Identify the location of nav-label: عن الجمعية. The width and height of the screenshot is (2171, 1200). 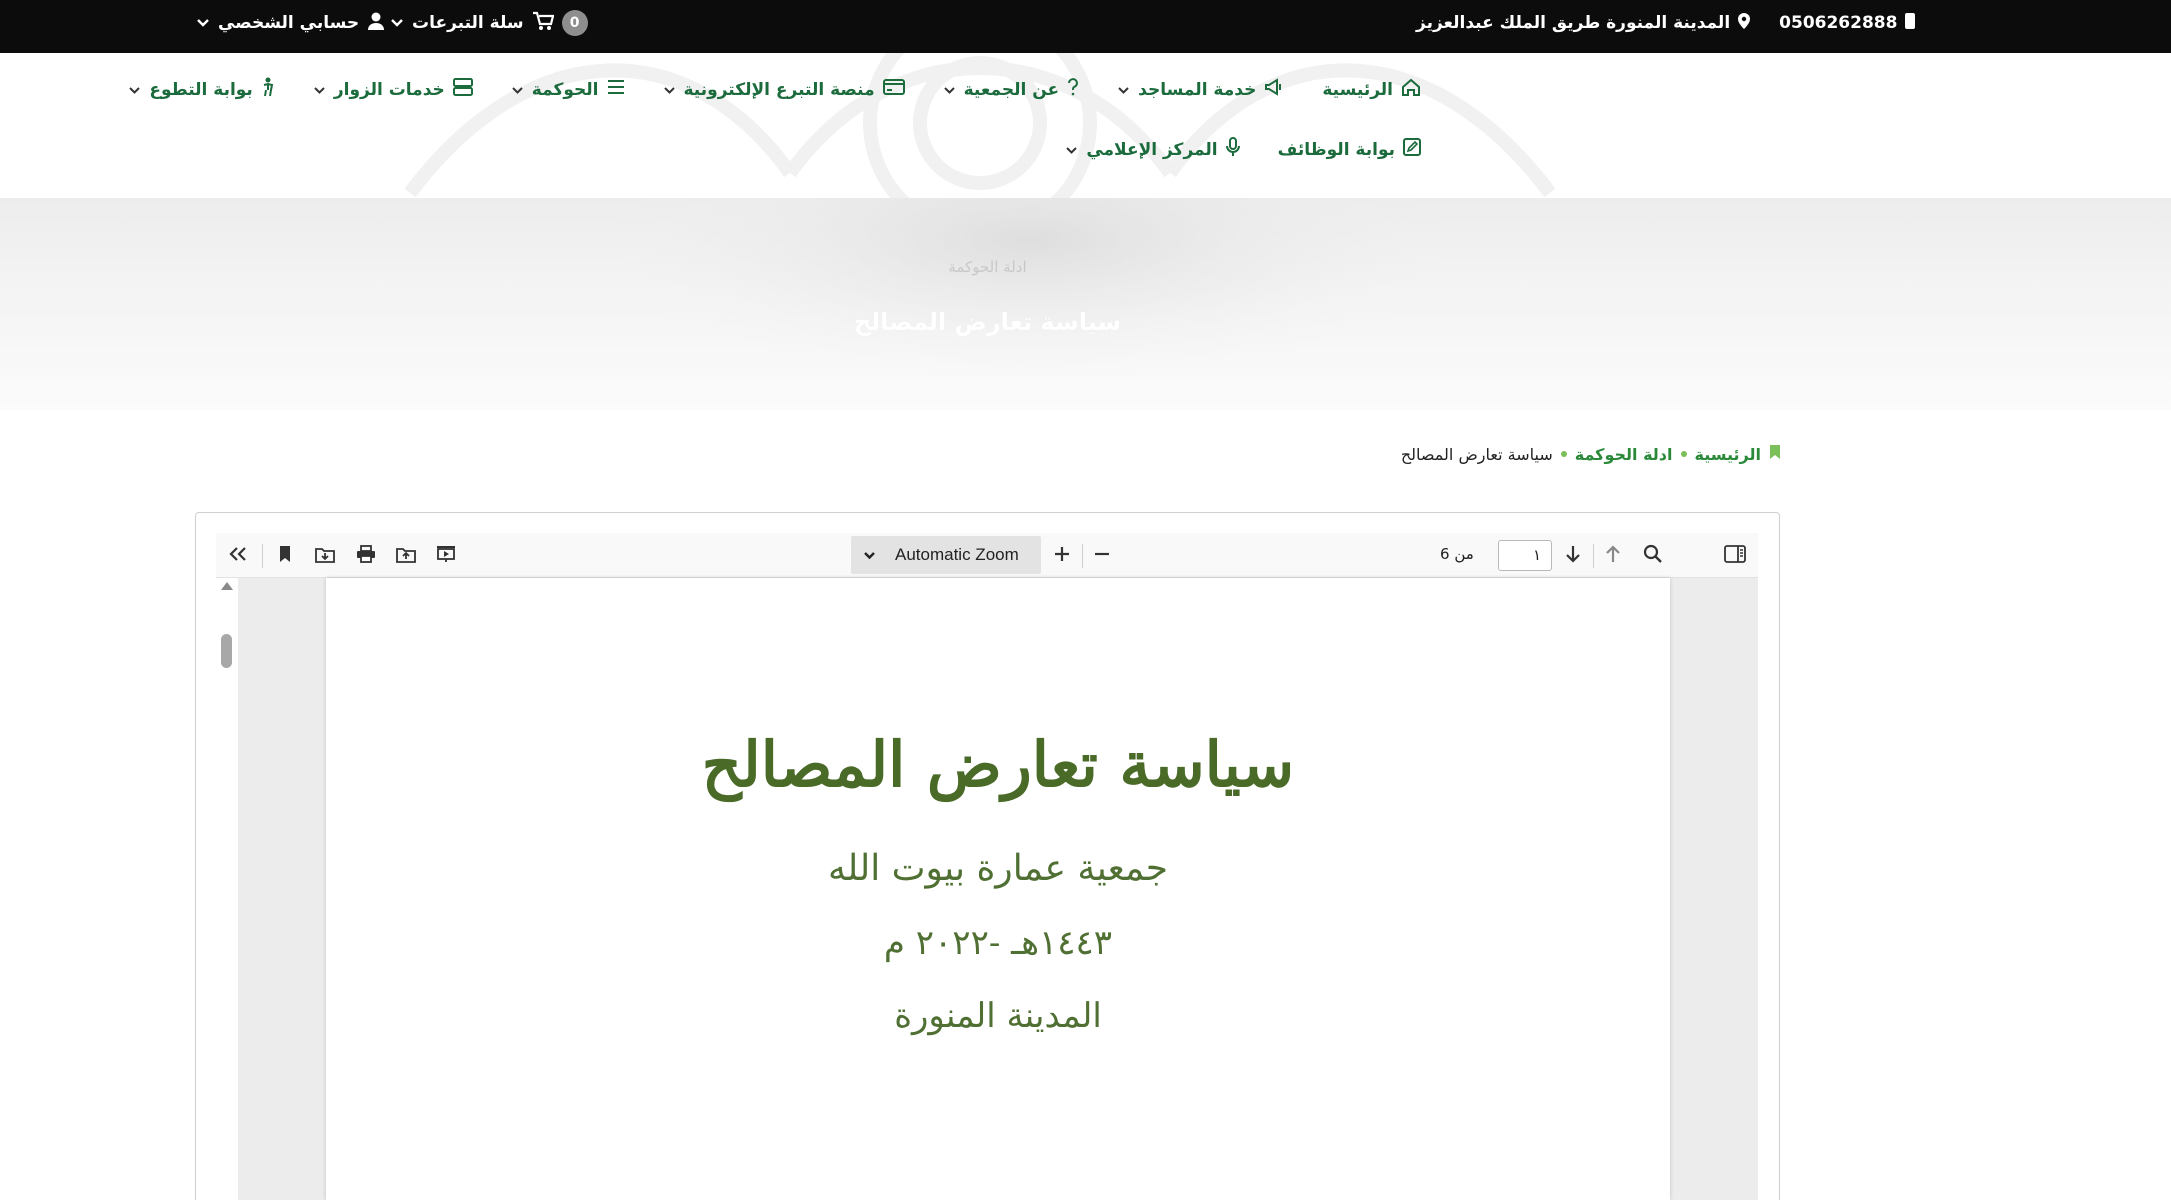
(1011, 89).